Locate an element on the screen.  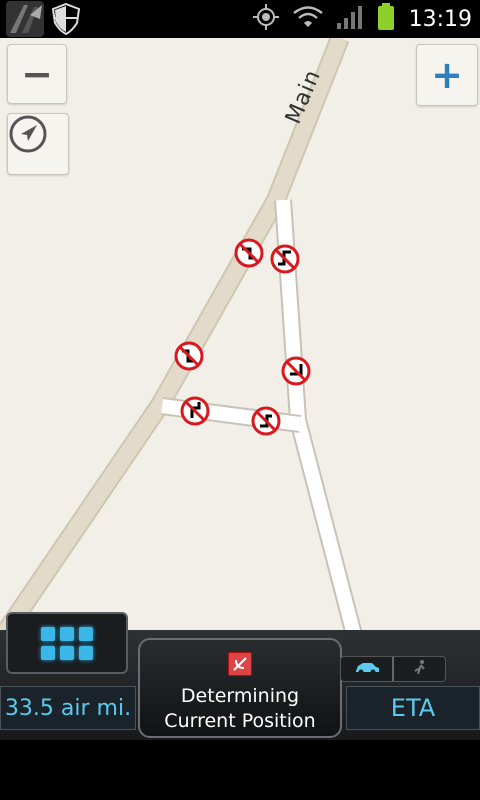
walk-mode-option is located at coordinates (419, 669).